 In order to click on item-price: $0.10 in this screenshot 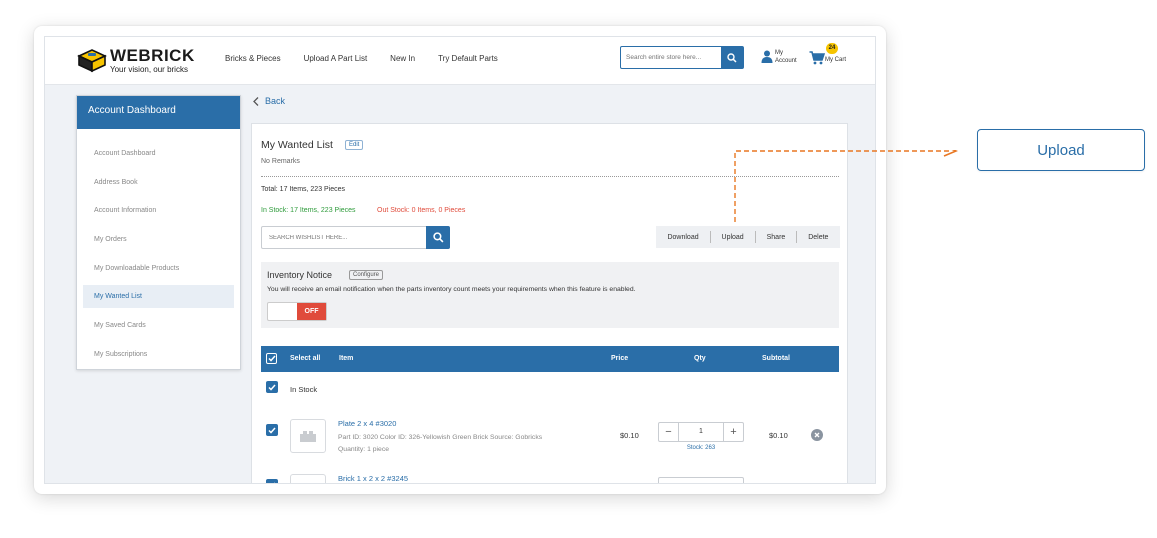, I will do `click(629, 435)`.